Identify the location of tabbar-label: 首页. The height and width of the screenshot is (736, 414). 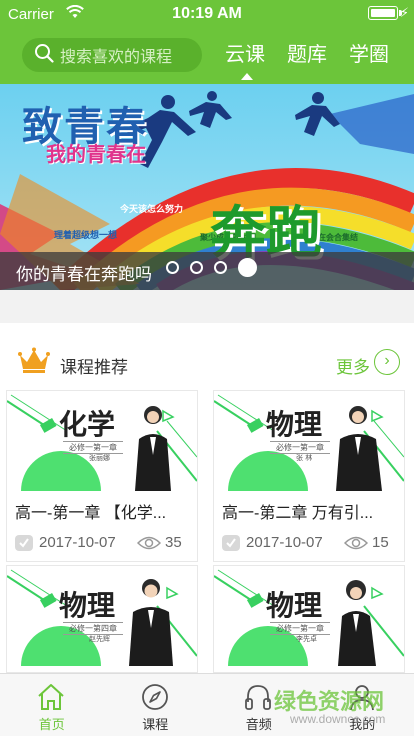
(51, 724).